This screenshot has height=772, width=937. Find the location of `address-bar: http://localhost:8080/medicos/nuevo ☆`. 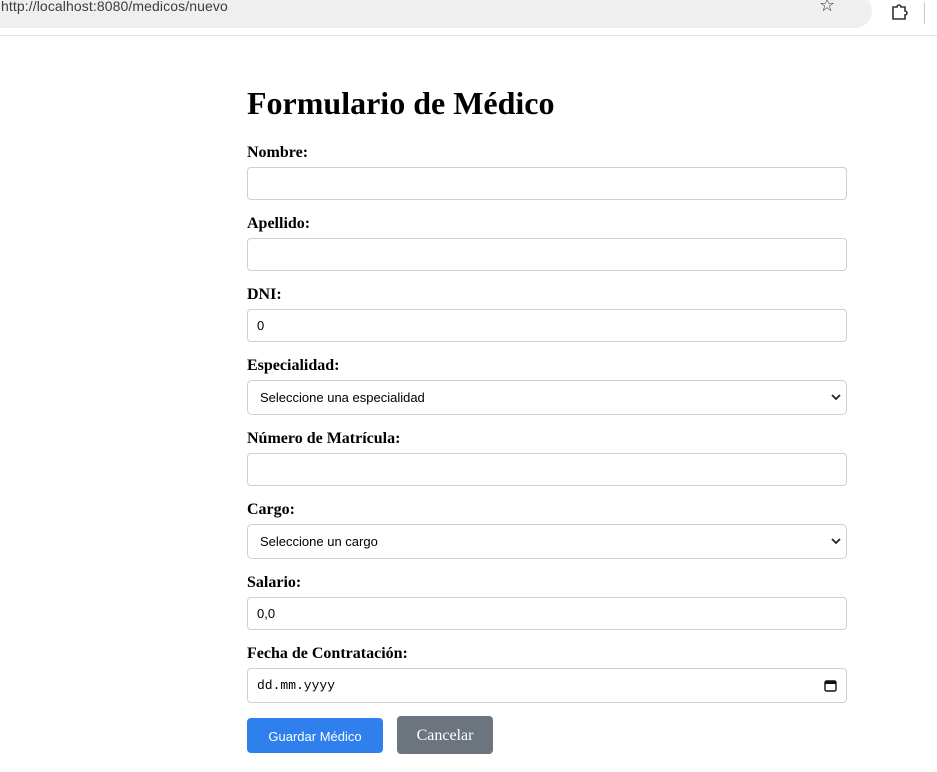

address-bar: http://localhost:8080/medicos/nuevo ☆ is located at coordinates (436, 14).